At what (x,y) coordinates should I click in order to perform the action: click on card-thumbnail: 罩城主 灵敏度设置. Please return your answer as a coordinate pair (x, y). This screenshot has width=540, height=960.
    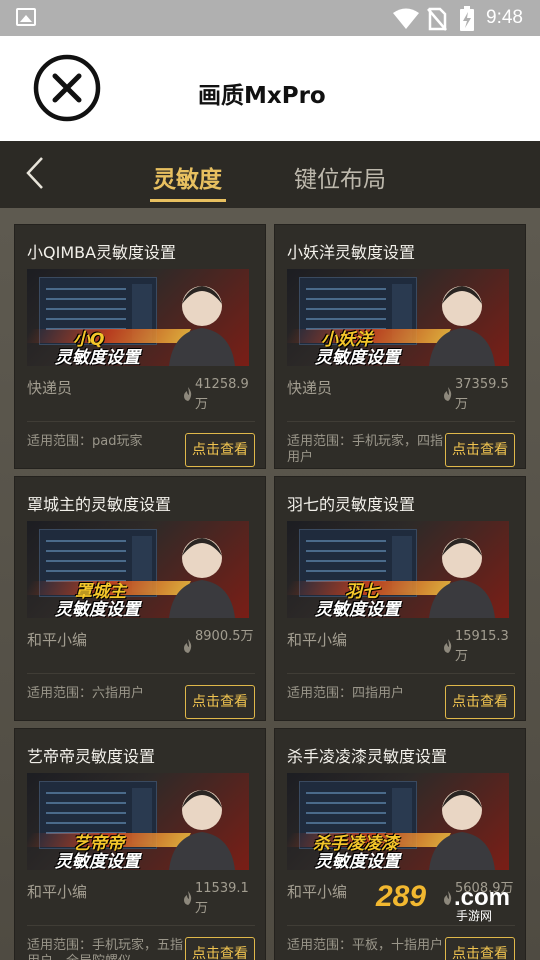
    Looking at the image, I should click on (138, 569).